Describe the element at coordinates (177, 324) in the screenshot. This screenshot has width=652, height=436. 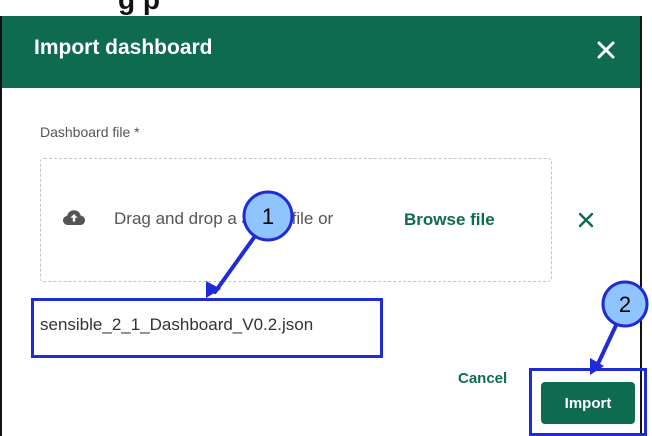
I see `selected-filename: sensible_2_1_Dashboard_V0.2.json` at that location.